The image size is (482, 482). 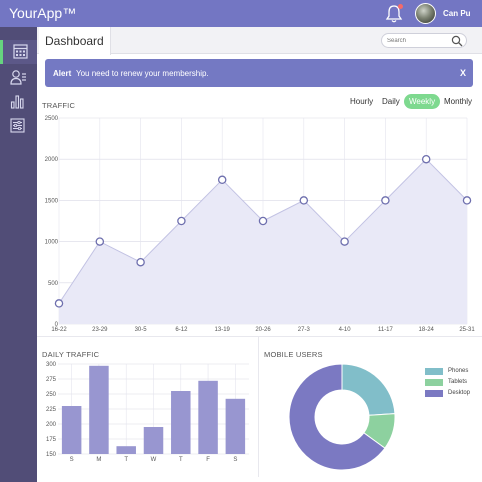 I want to click on y-tick-label: 200, so click(x=51, y=425).